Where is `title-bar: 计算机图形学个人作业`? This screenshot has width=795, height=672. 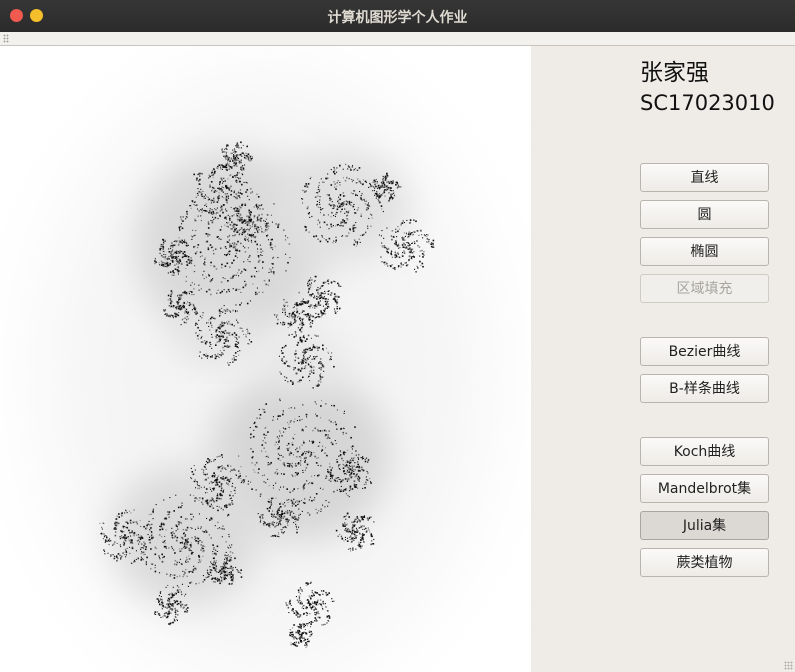 title-bar: 计算机图形学个人作业 is located at coordinates (397, 16).